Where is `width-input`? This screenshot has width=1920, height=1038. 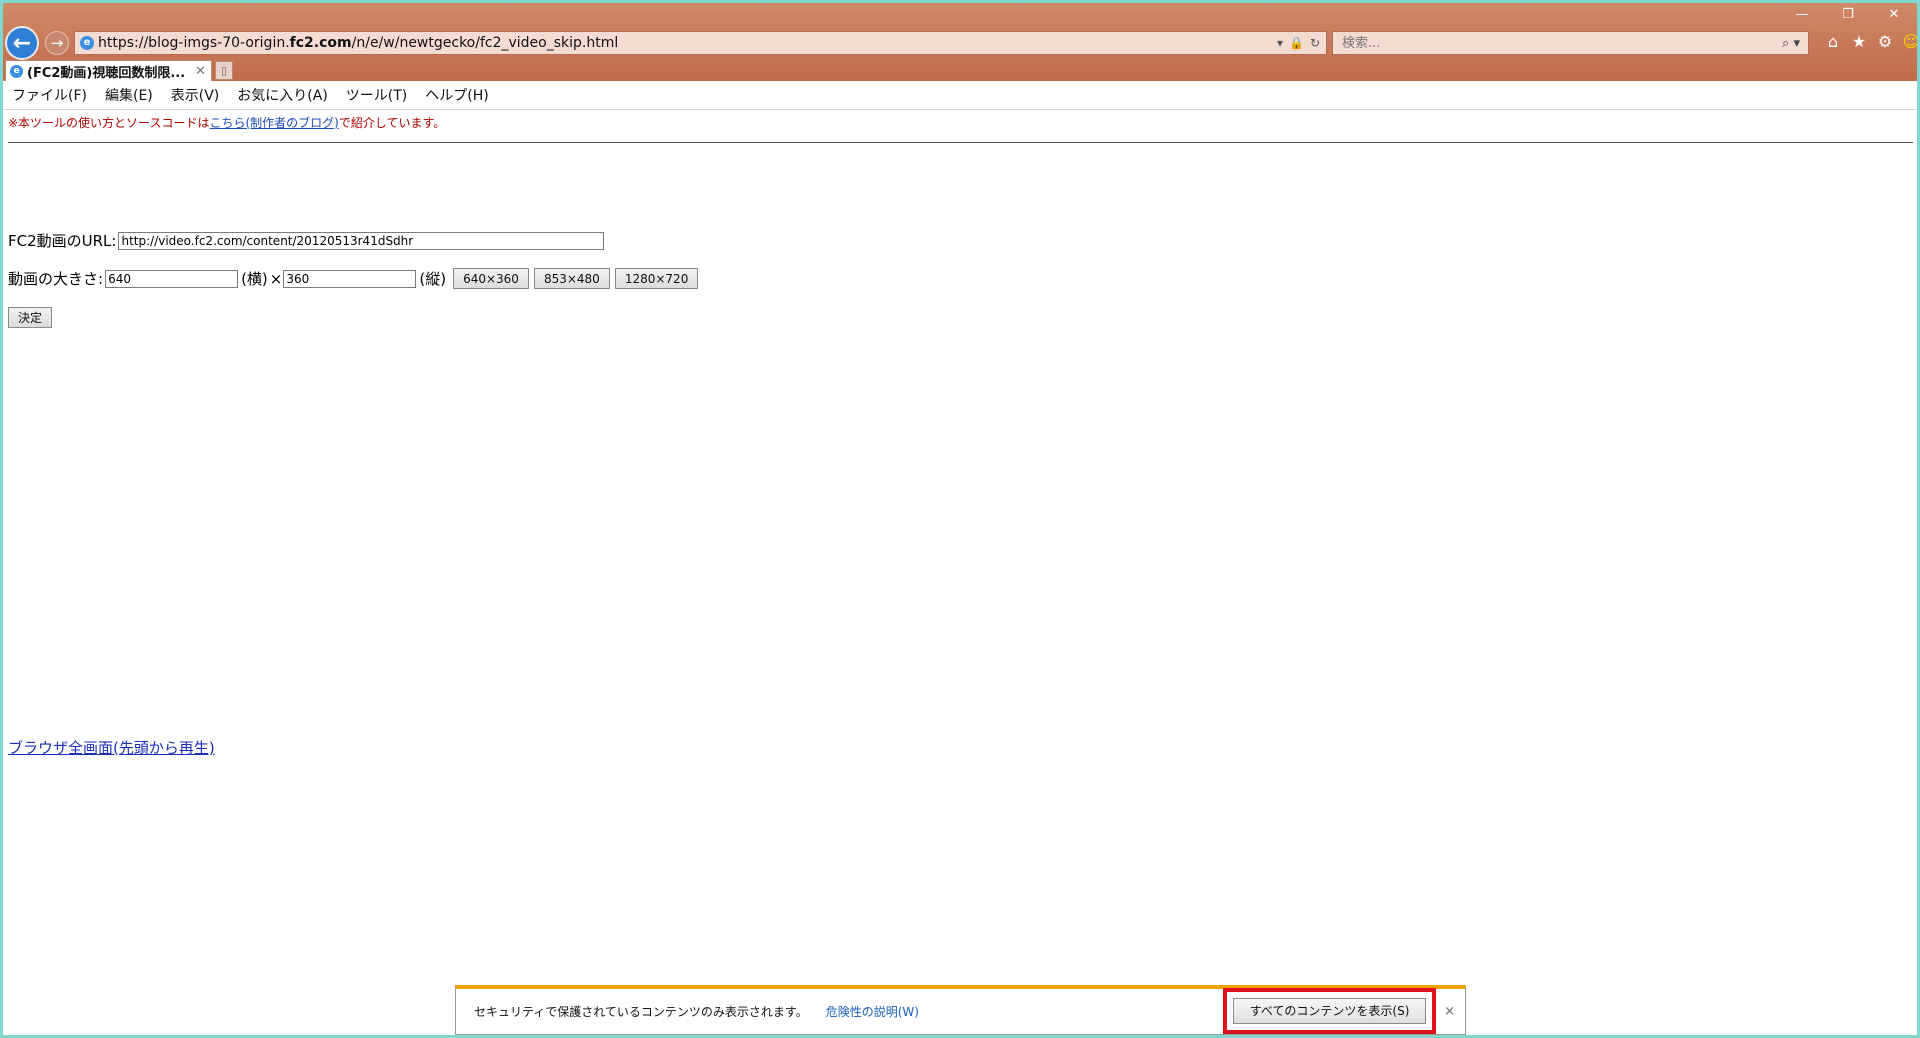 width-input is located at coordinates (172, 278).